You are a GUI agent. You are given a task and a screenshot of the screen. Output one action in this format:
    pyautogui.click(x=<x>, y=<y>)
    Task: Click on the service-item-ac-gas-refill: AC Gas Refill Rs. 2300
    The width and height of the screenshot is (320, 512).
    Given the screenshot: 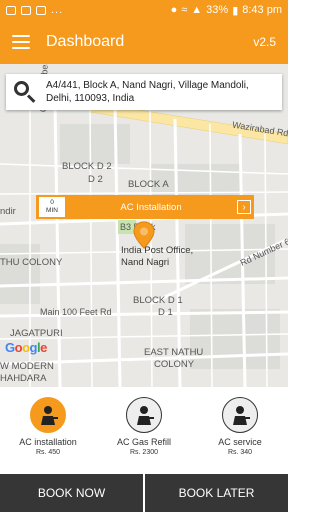 What is the action you would take?
    pyautogui.click(x=144, y=430)
    